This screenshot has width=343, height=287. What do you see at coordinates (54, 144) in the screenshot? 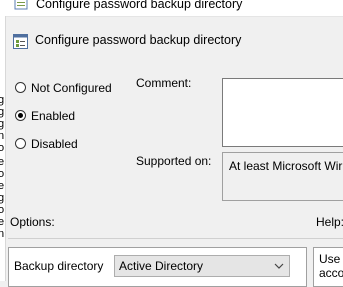
I see `radio-disabled-label: Disabled` at bounding box center [54, 144].